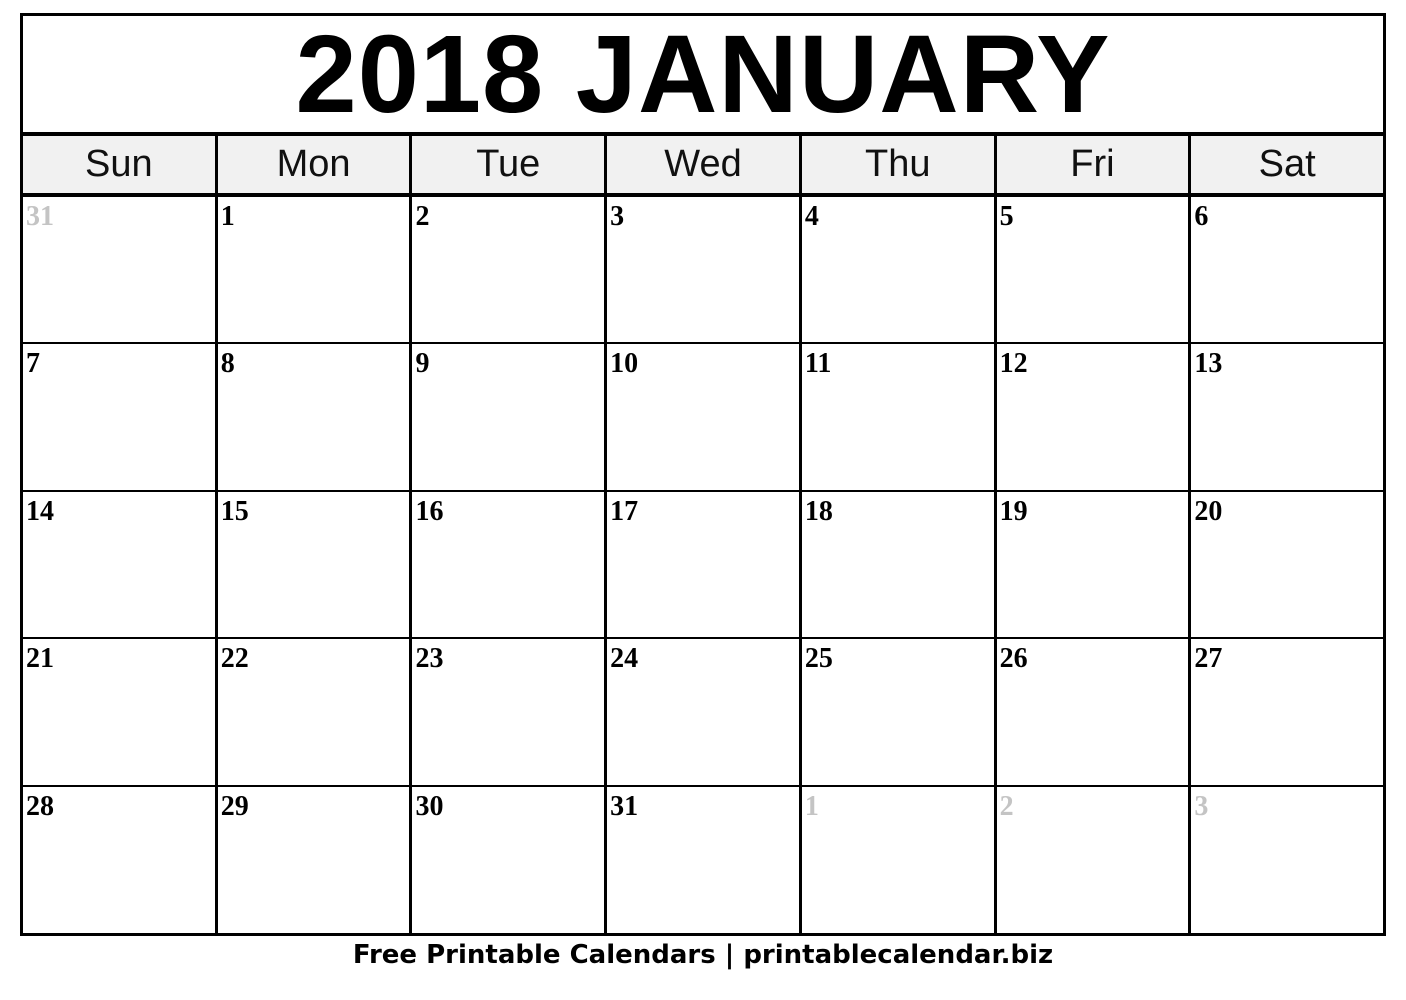 The height and width of the screenshot is (1000, 1406). Describe the element at coordinates (40, 806) in the screenshot. I see `day-number: 28` at that location.